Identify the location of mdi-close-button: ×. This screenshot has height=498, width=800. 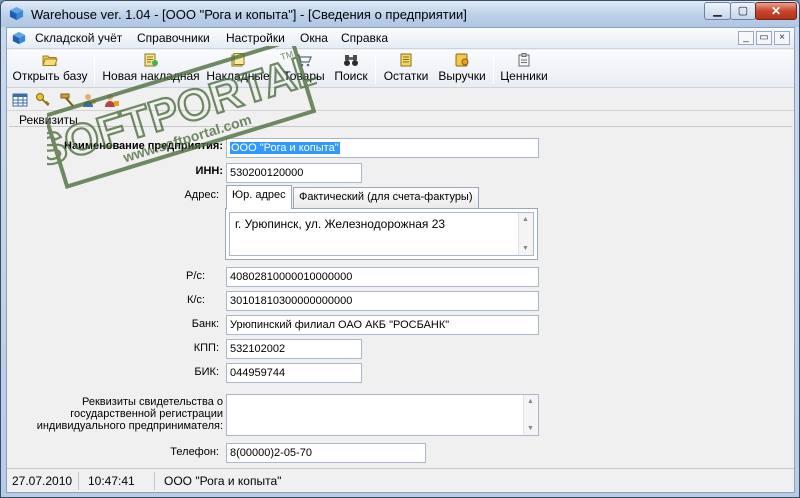
(782, 38).